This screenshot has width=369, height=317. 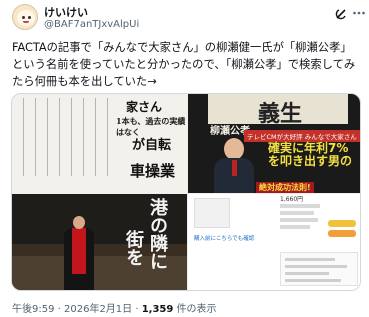 I want to click on product-section, so click(x=319, y=269).